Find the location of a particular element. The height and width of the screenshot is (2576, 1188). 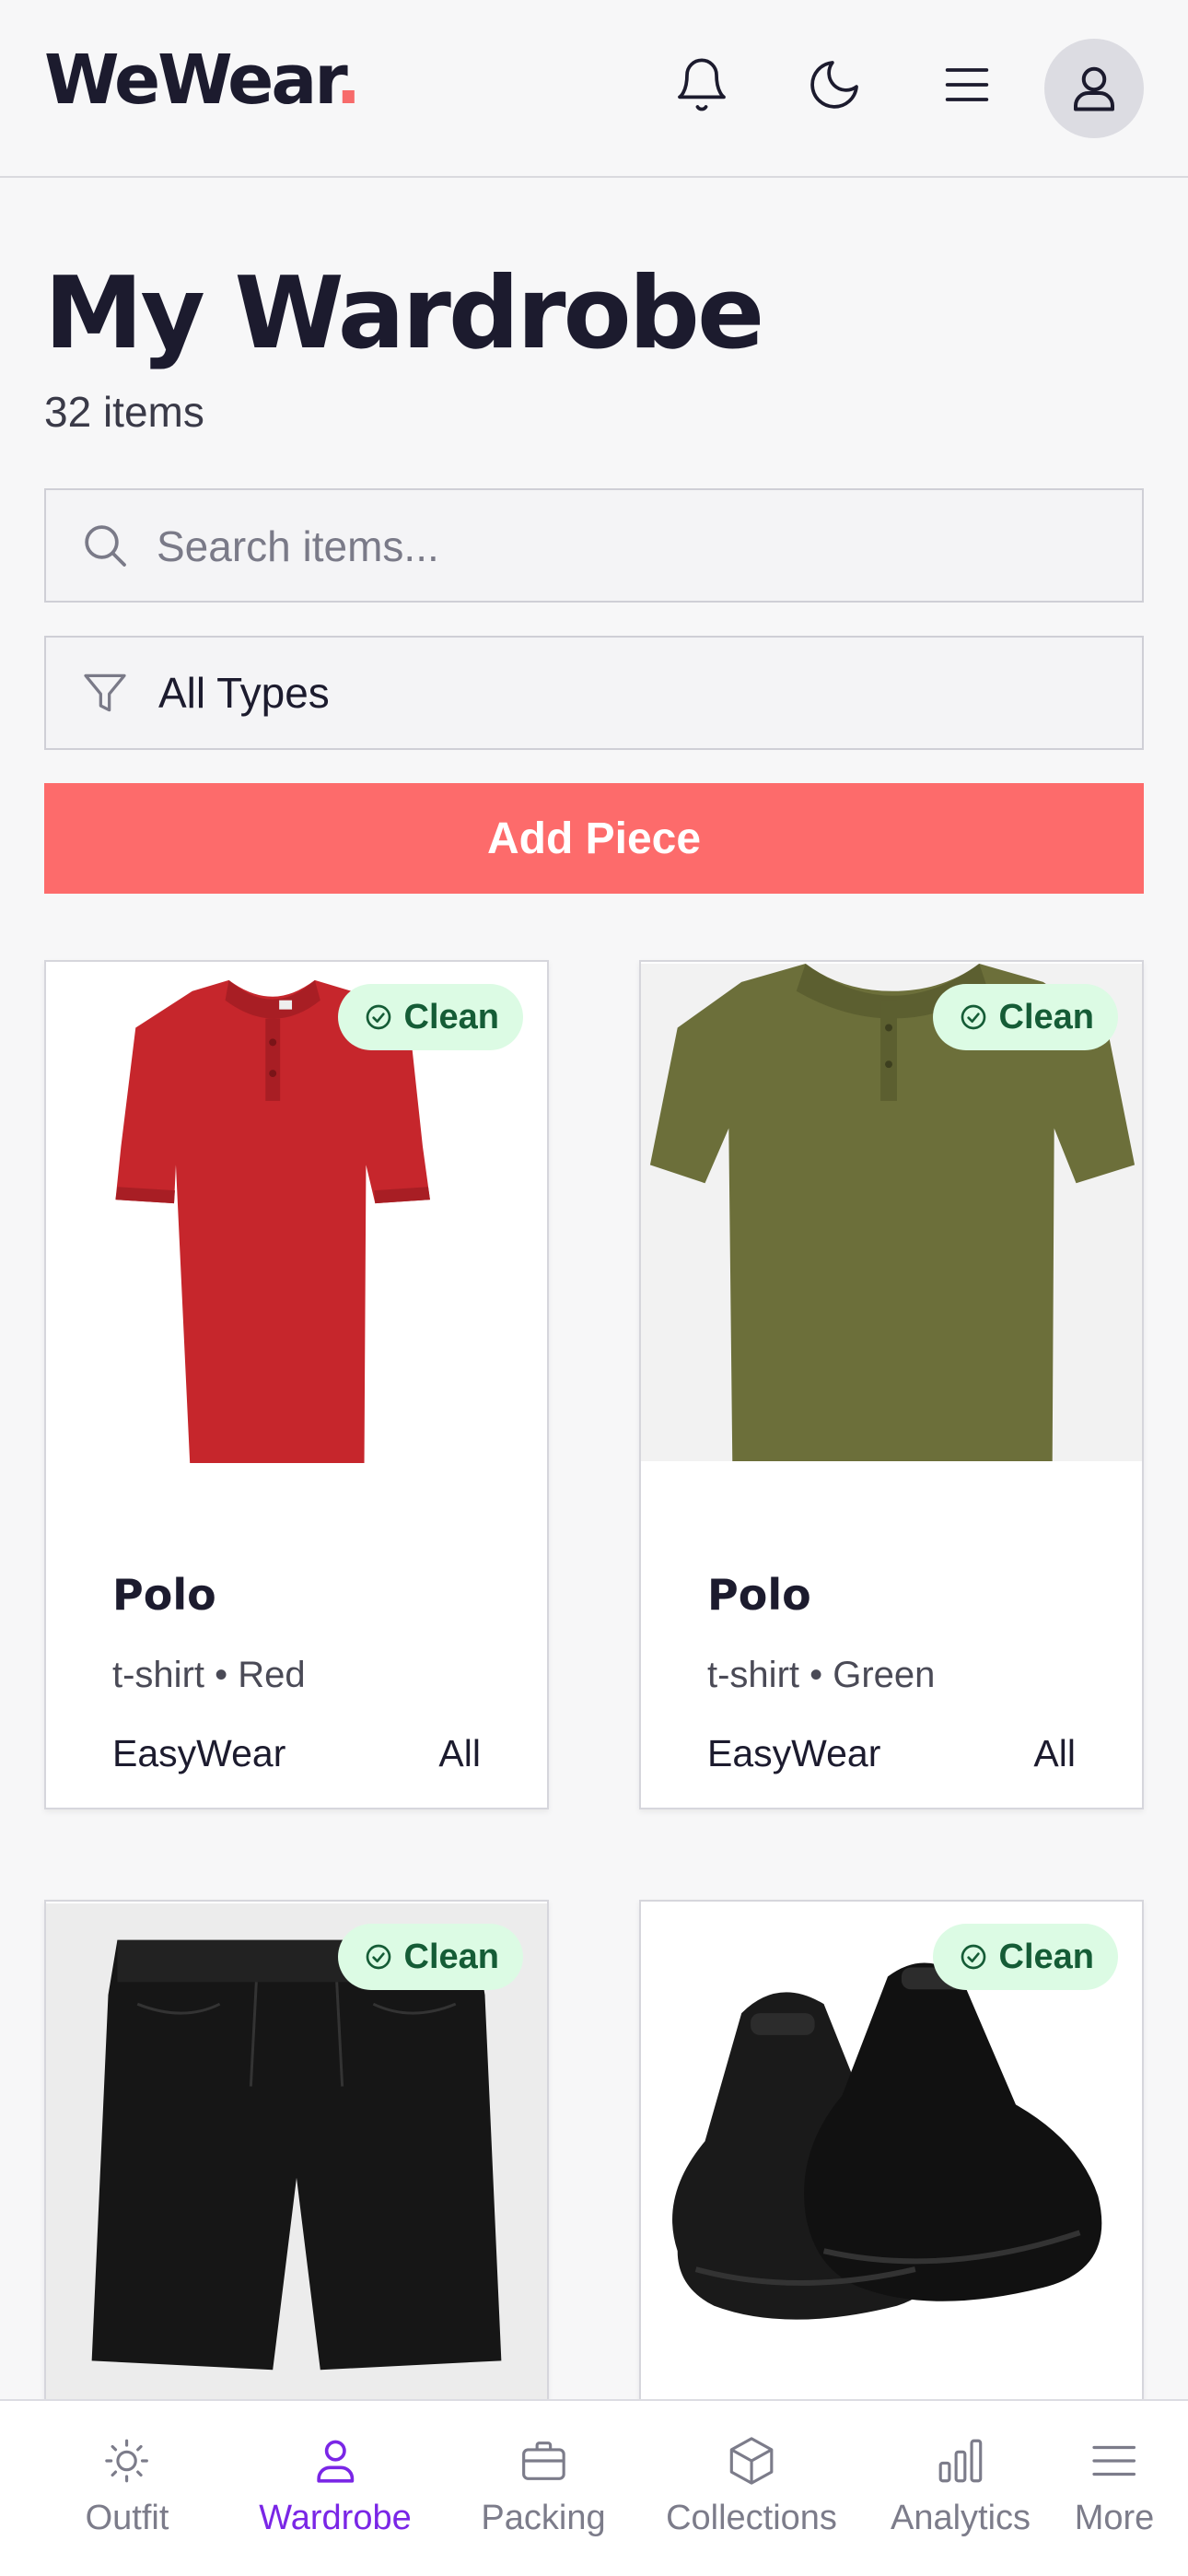

nav-item-collections: Collections is located at coordinates (751, 2486).